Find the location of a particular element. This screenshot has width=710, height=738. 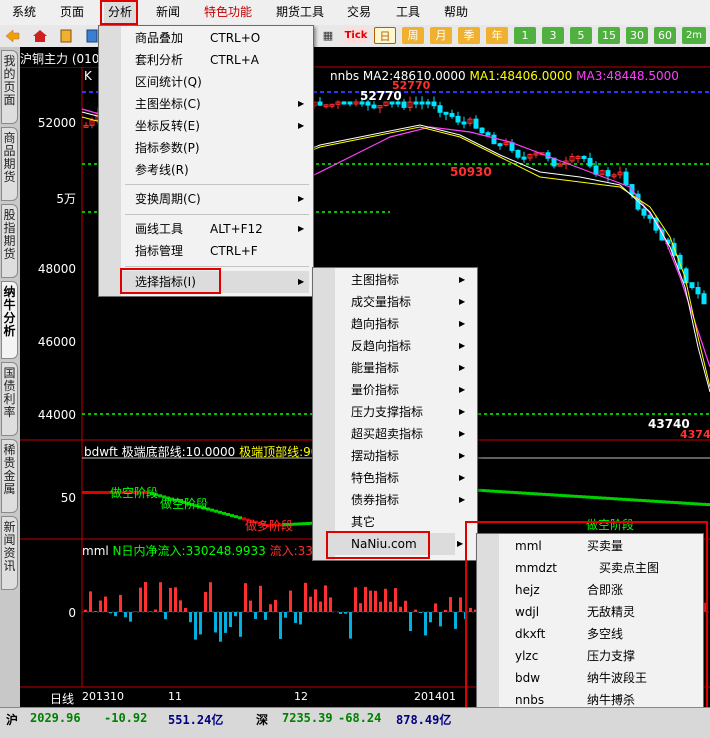

menu-features: 特色功能 is located at coordinates (228, 12).